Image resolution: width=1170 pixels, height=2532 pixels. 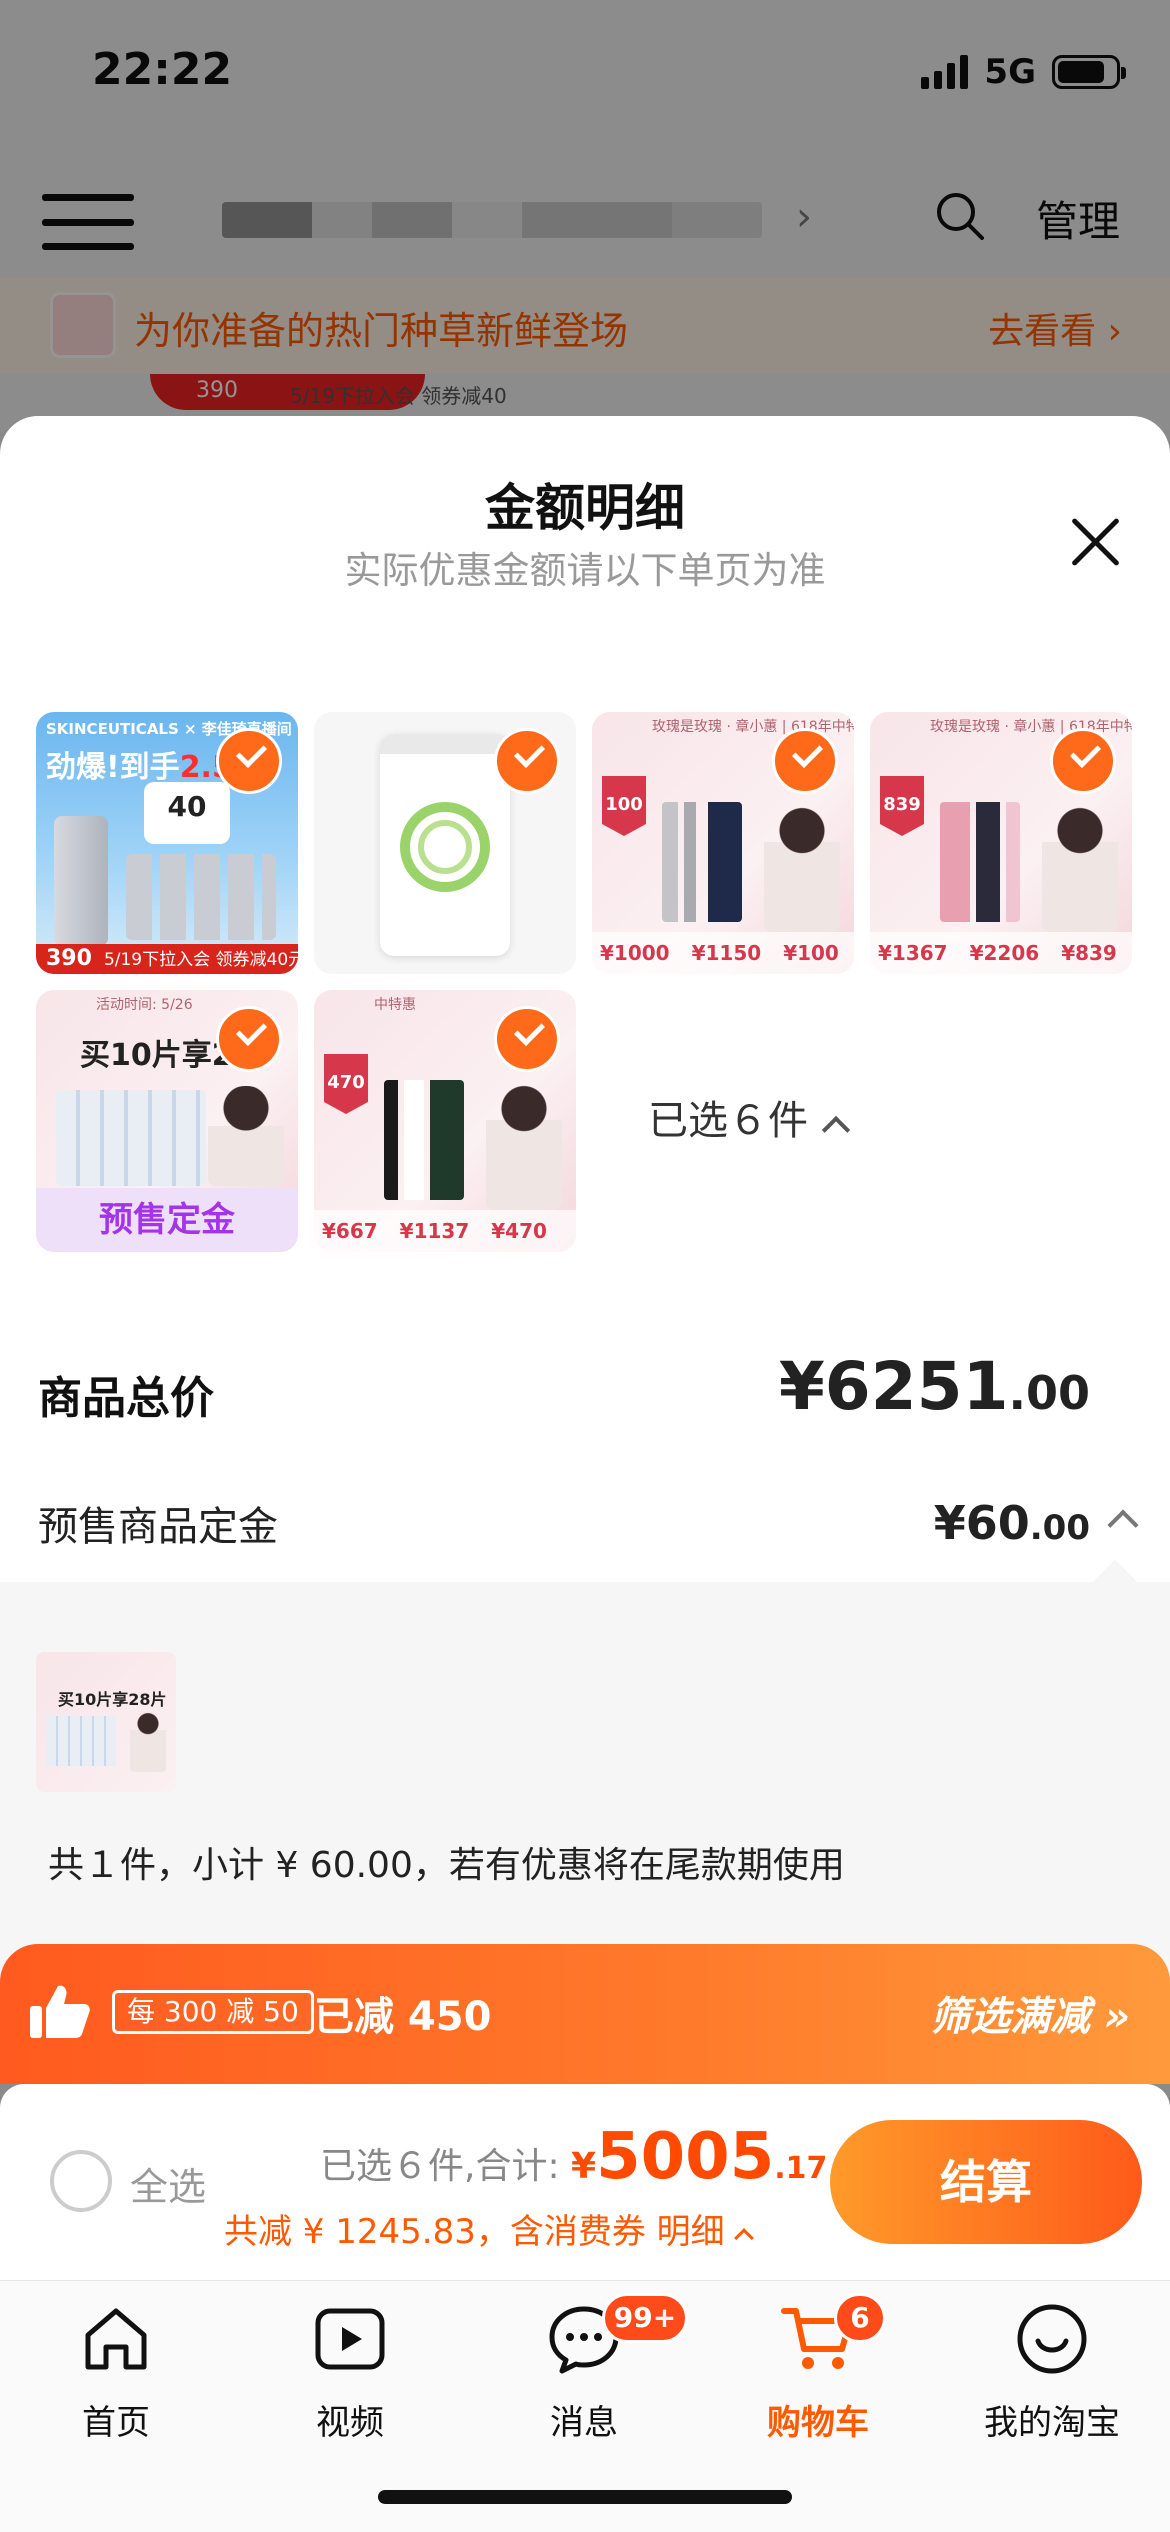 What do you see at coordinates (489, 2228) in the screenshot?
I see `savings-detail-link: 共减 ¥ 1245.83，含消费券 明细` at bounding box center [489, 2228].